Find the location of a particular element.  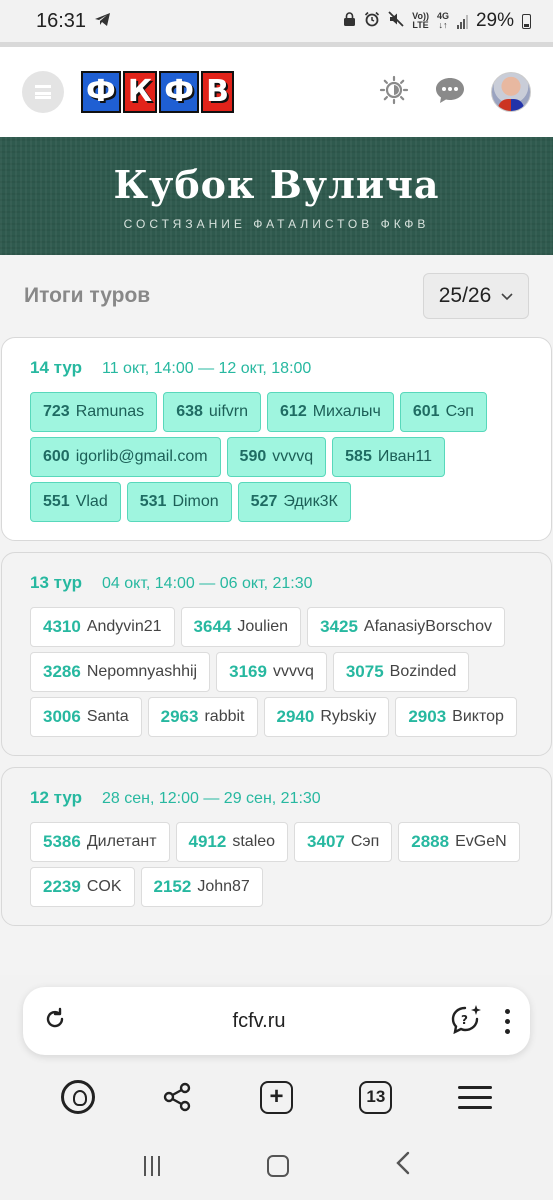

mute-icon is located at coordinates (396, 21).